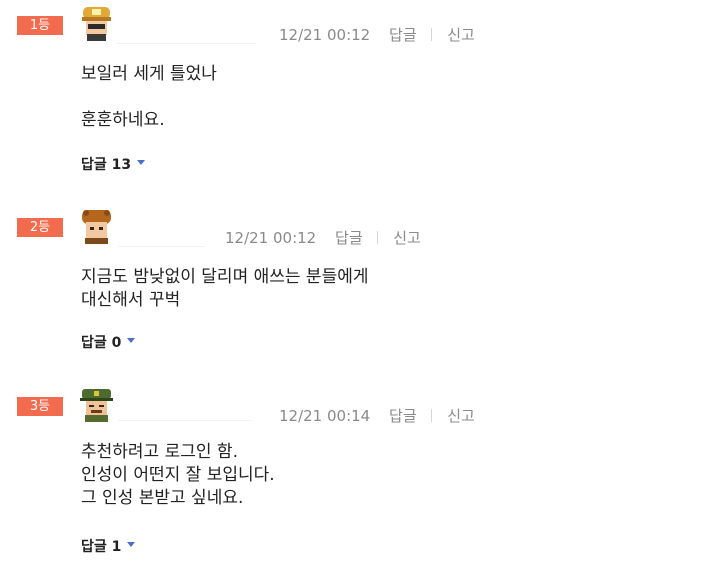 The width and height of the screenshot is (709, 566). What do you see at coordinates (116, 343) in the screenshot?
I see `replies-count: 0` at bounding box center [116, 343].